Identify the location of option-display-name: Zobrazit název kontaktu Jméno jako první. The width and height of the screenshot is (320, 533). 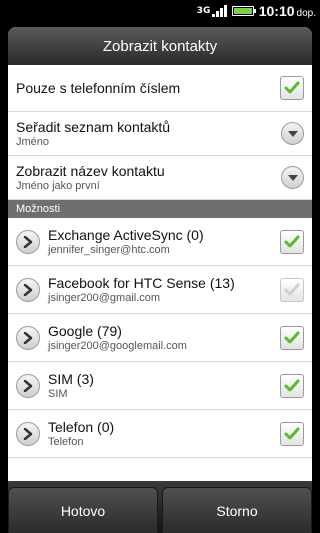
(160, 178).